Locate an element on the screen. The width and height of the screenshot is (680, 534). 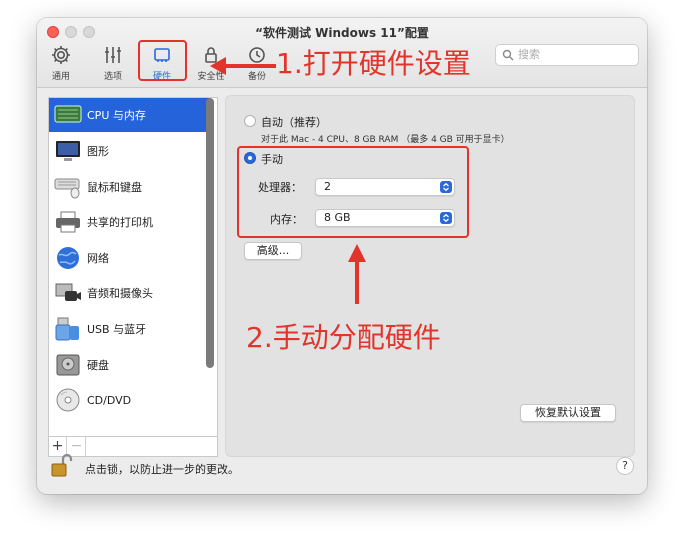
left-arrow-icon is located at coordinates (243, 66).